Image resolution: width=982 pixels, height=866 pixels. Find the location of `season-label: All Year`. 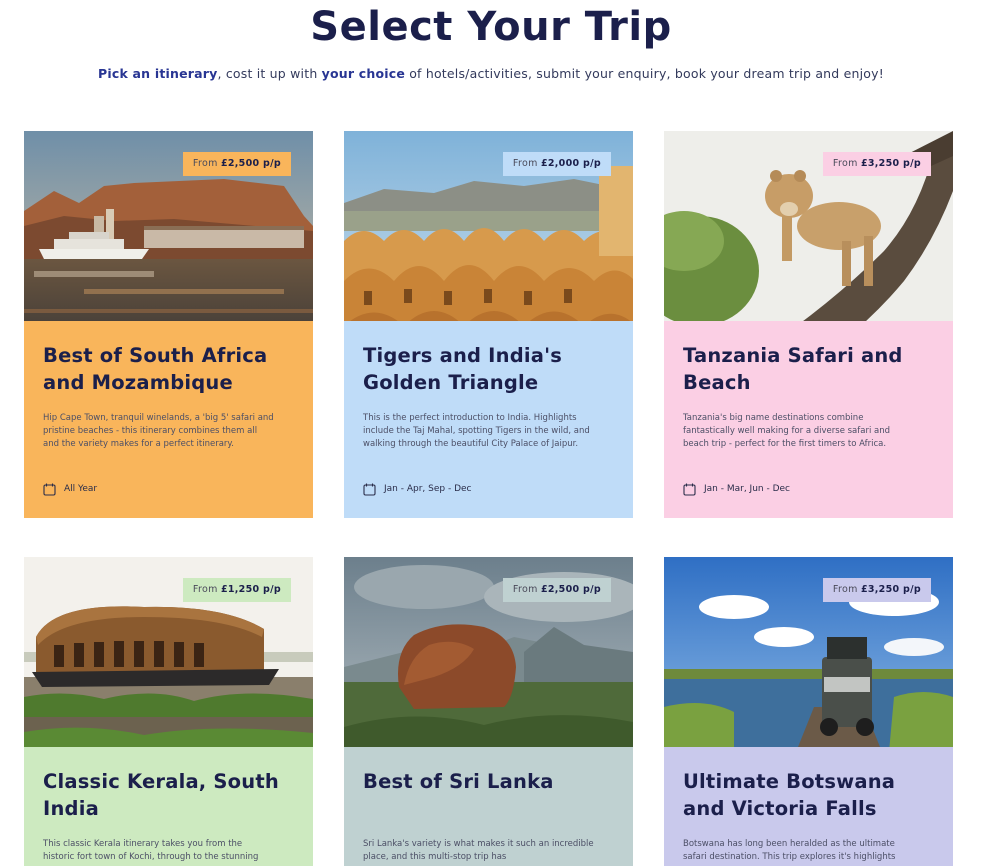

season-label: All Year is located at coordinates (81, 489).